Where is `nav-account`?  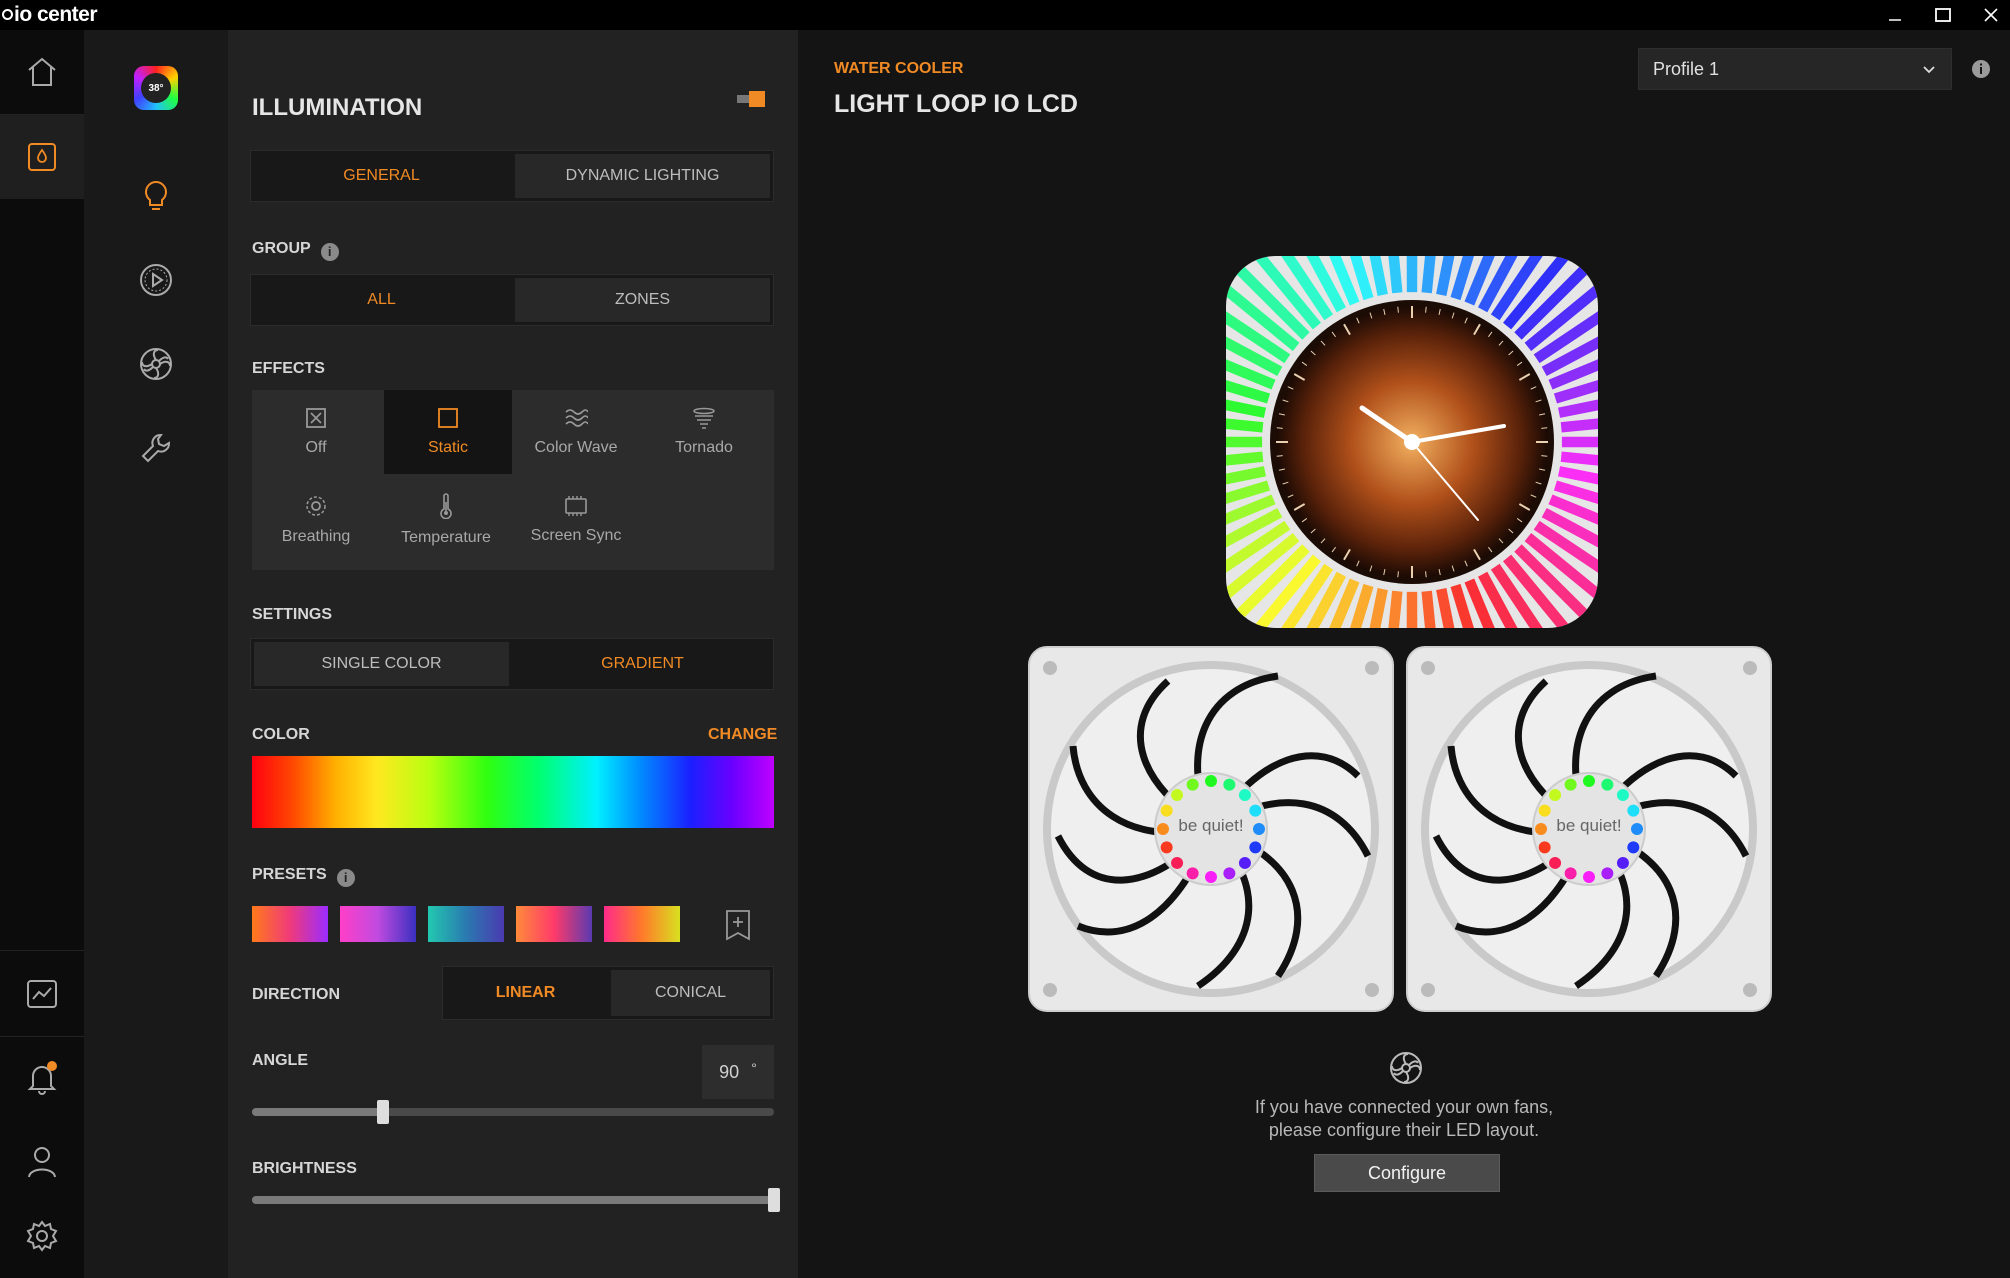 nav-account is located at coordinates (42, 1162).